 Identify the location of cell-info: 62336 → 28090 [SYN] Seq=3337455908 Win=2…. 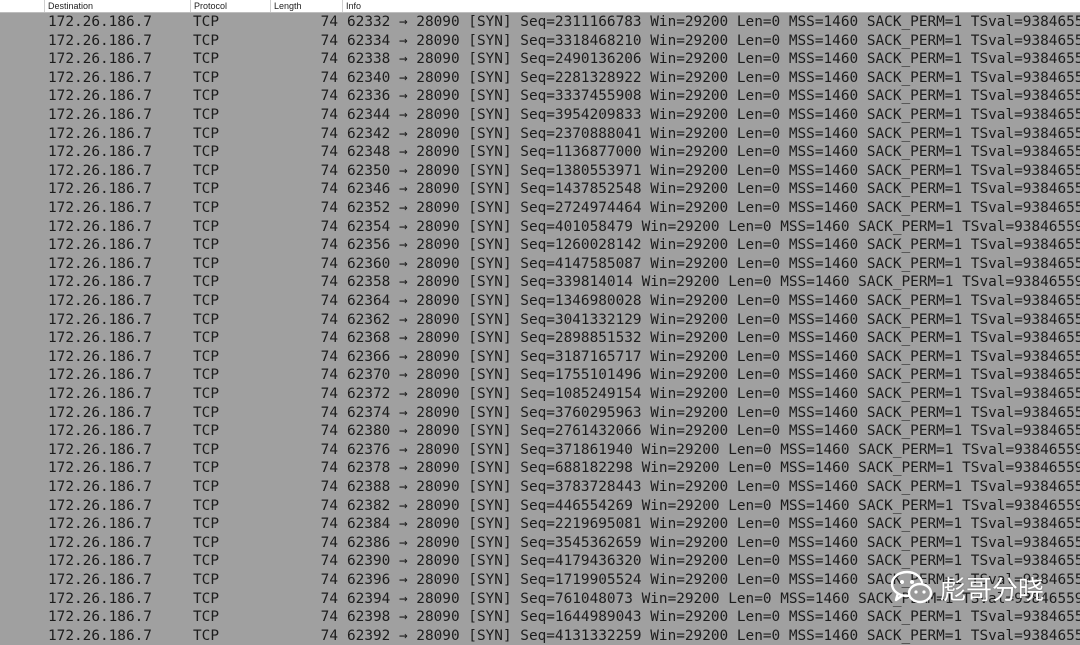
(713, 96).